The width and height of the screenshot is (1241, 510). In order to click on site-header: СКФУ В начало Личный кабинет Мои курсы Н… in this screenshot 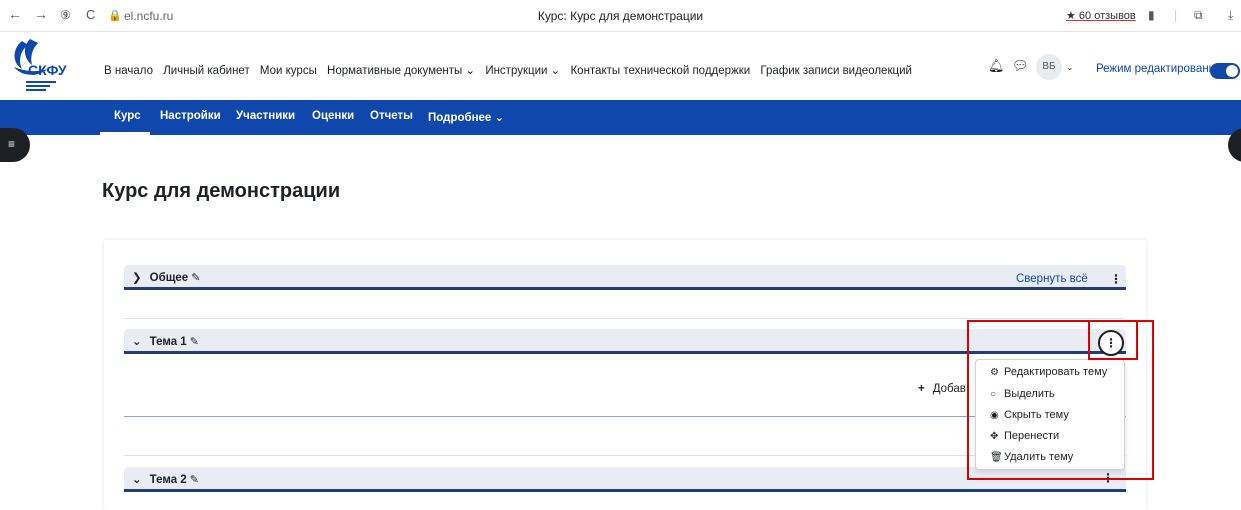, I will do `click(620, 66)`.